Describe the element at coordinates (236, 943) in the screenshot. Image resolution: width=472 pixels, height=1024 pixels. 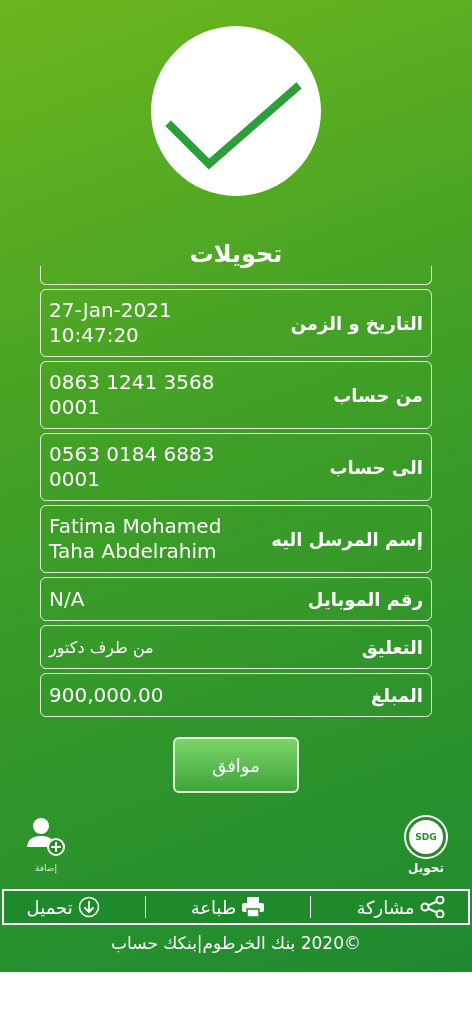
I see `copyright-text: ©2020 بنك الخرطوم|بنكك حساب` at that location.